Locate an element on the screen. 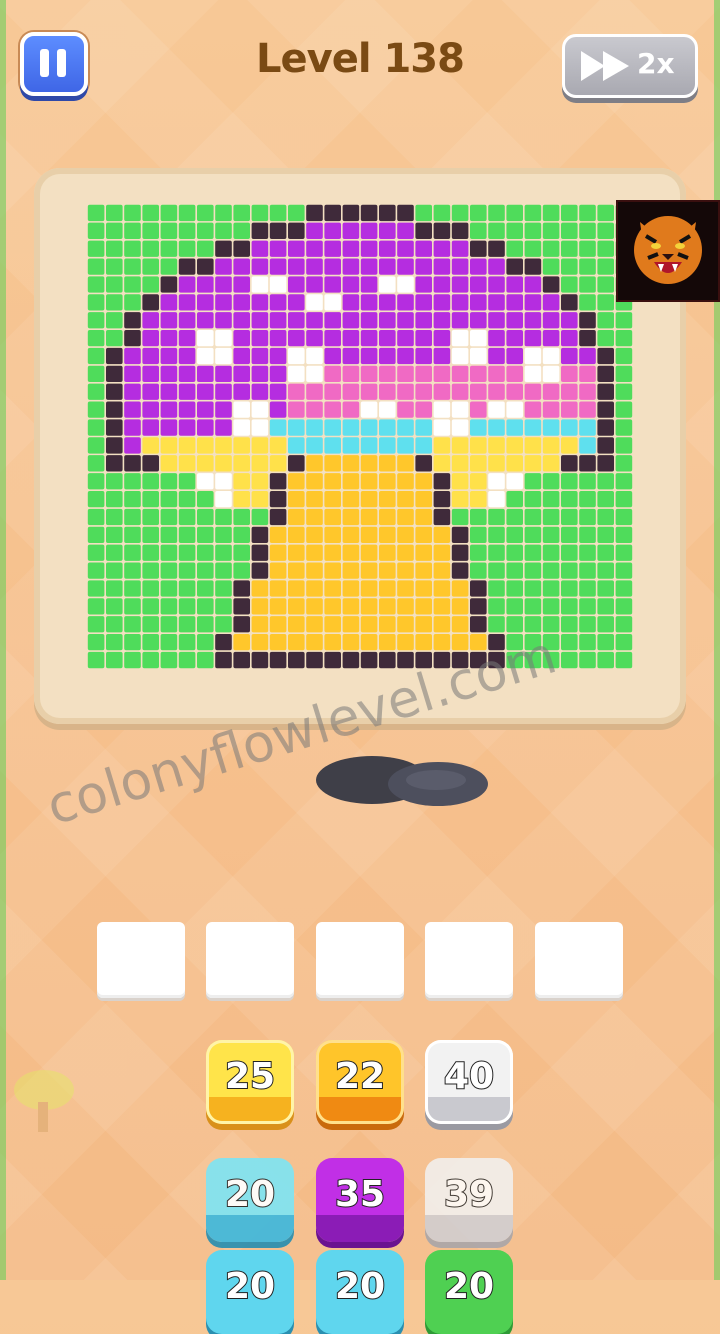 This screenshot has height=1334, width=720. tree-decoration-icon is located at coordinates (44, 1101).